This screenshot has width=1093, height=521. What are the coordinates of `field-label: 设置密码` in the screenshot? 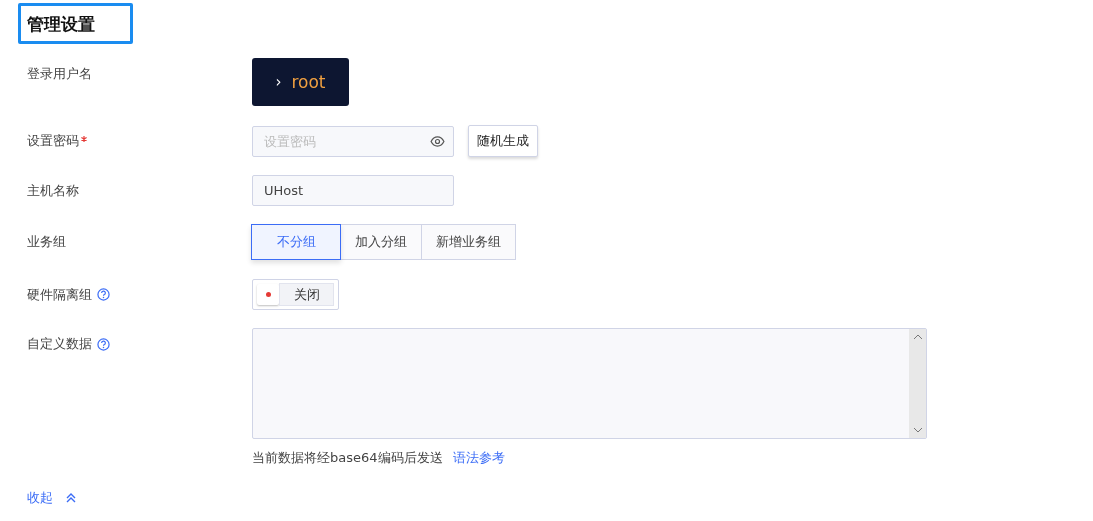 It's located at (53, 141).